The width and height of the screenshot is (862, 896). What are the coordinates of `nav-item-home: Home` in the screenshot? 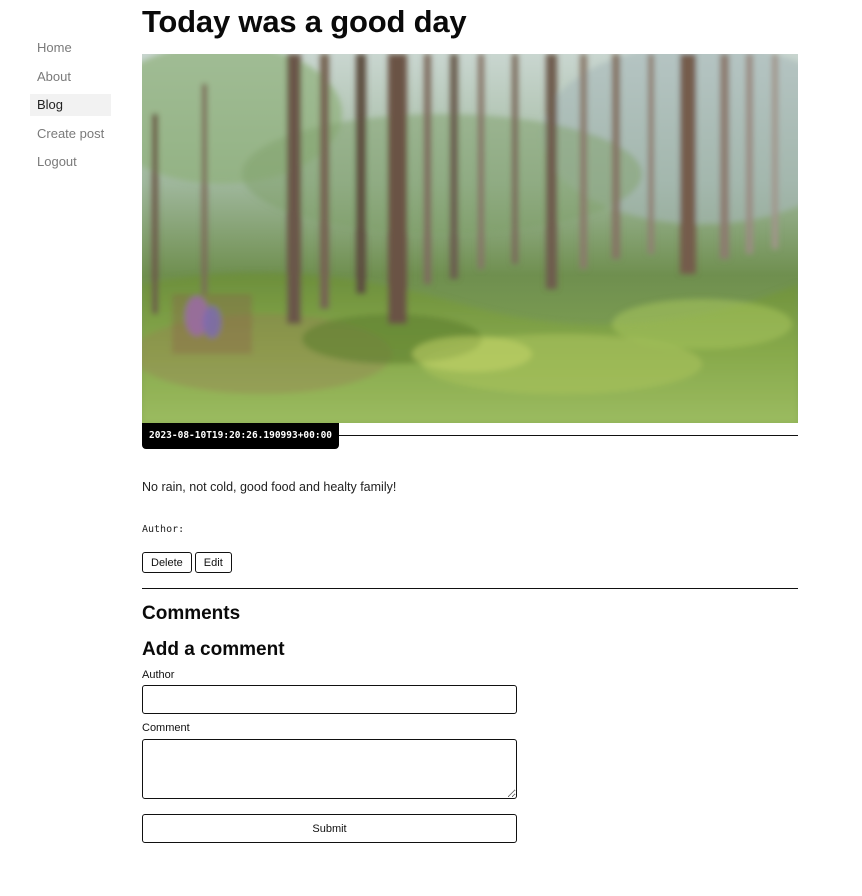 It's located at (70, 48).